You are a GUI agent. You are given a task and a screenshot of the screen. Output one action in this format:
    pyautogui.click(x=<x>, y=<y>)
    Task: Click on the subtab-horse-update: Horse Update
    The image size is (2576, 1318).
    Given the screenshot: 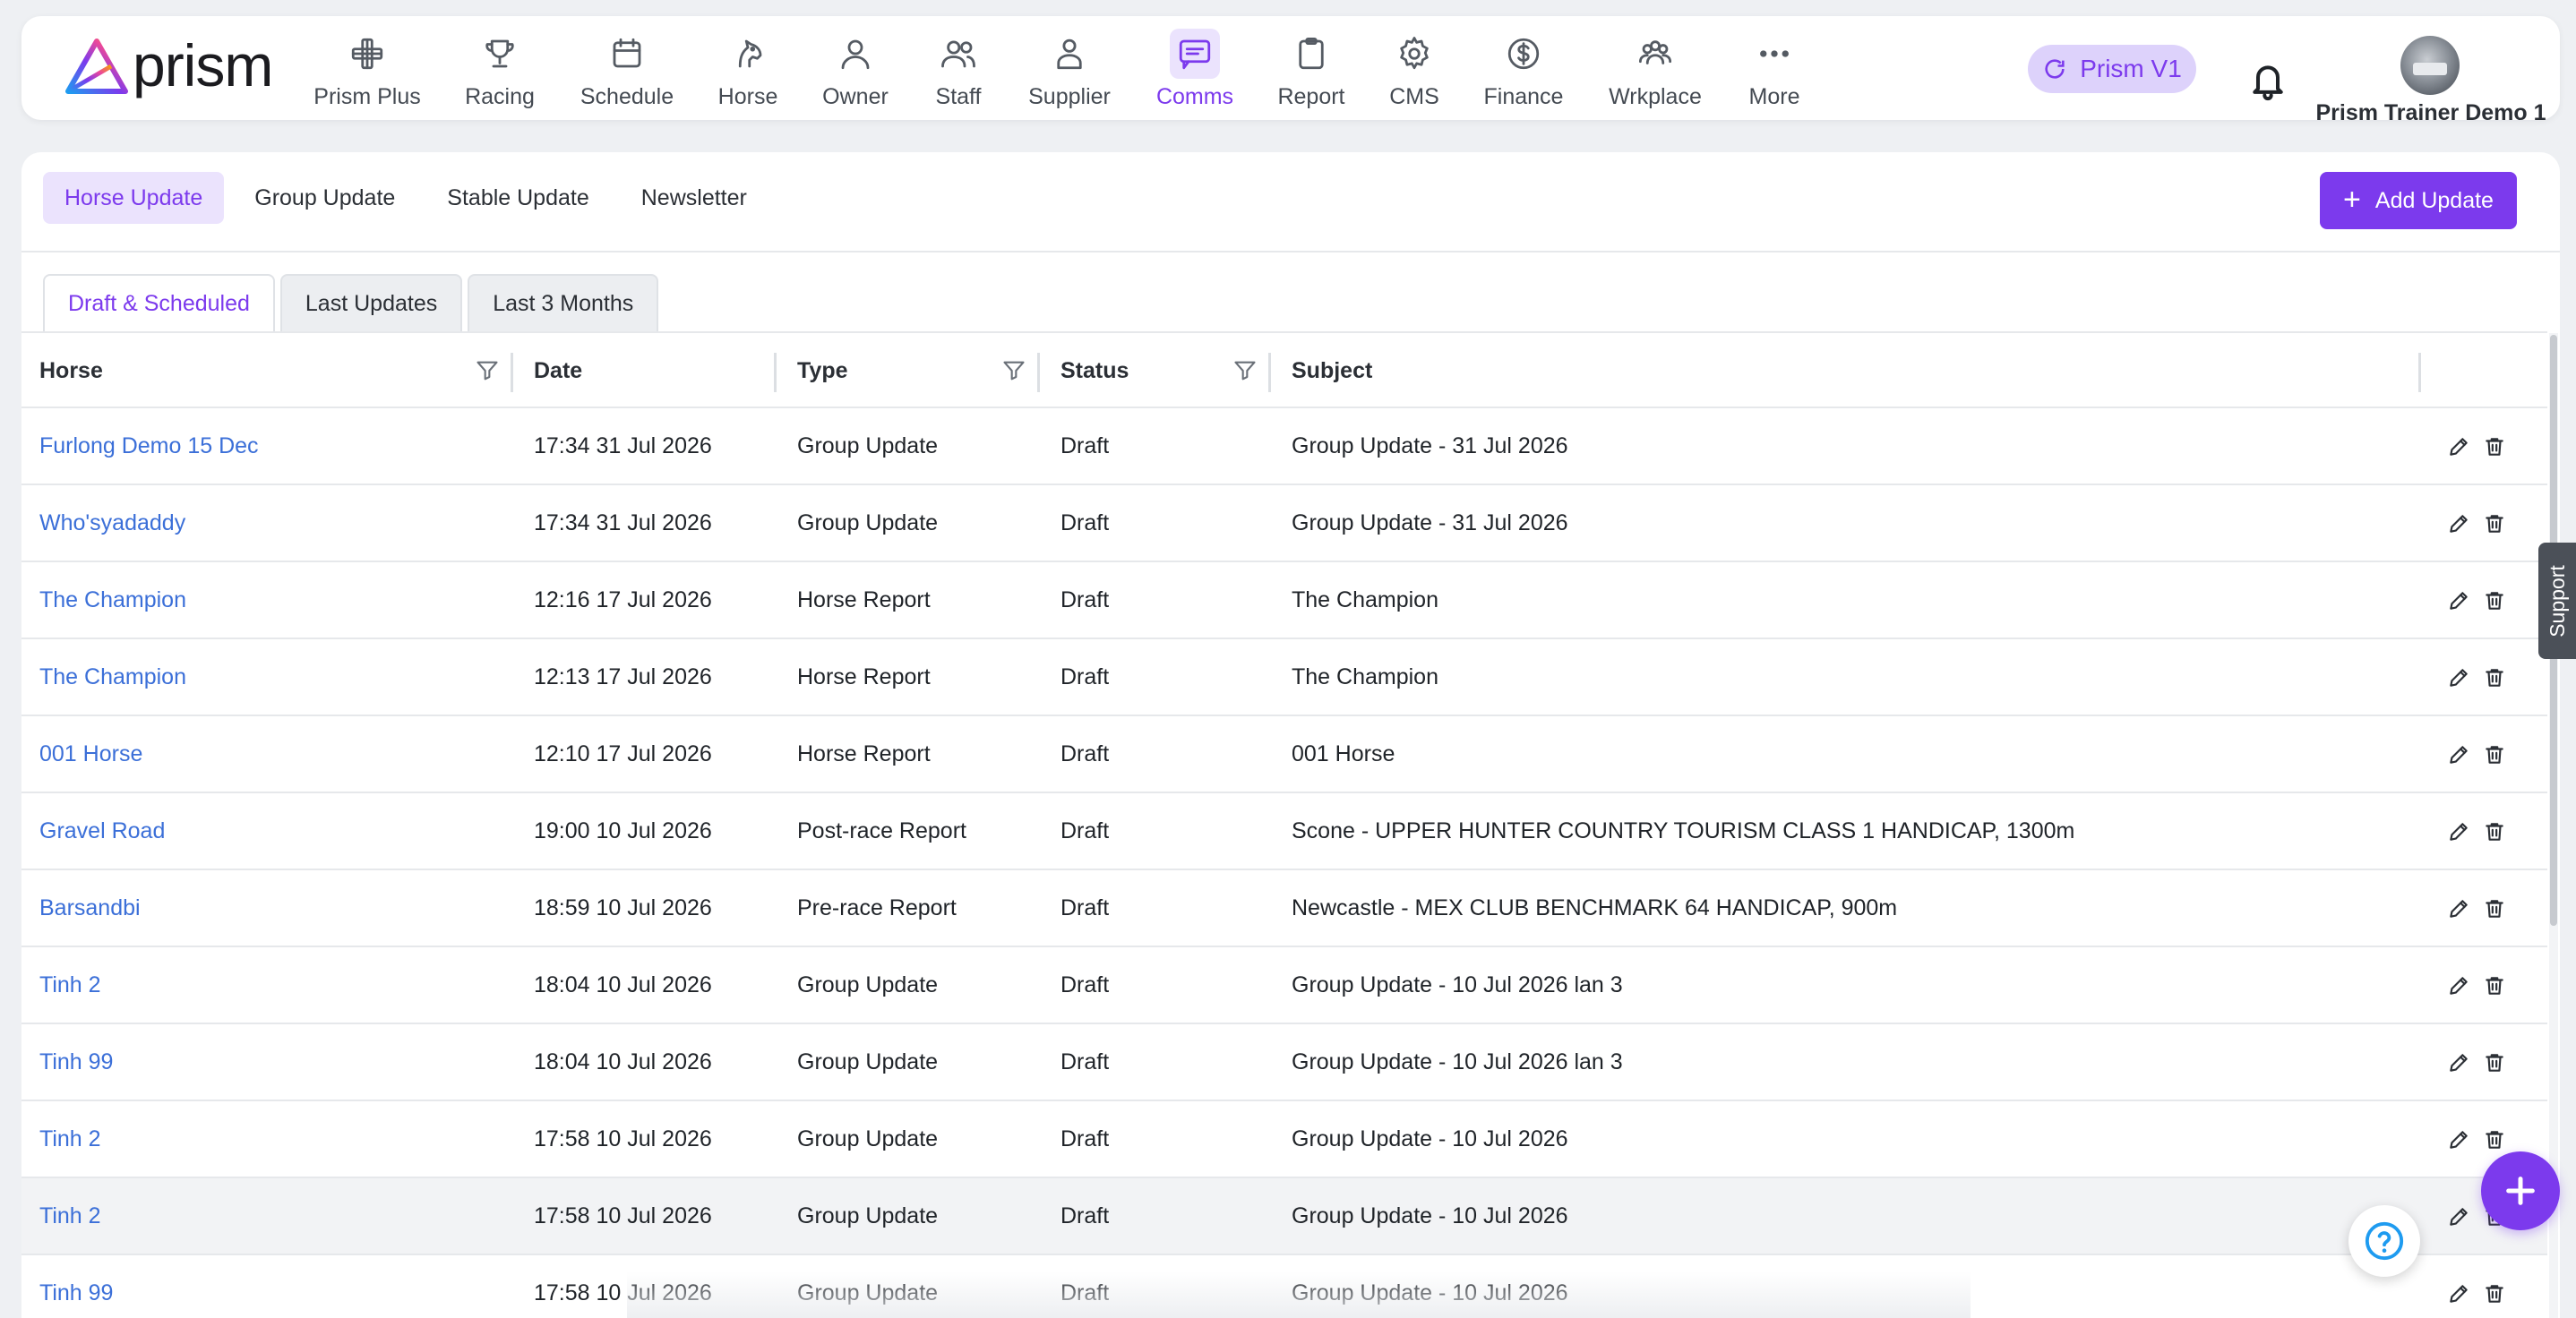 What is the action you would take?
    pyautogui.click(x=134, y=198)
    